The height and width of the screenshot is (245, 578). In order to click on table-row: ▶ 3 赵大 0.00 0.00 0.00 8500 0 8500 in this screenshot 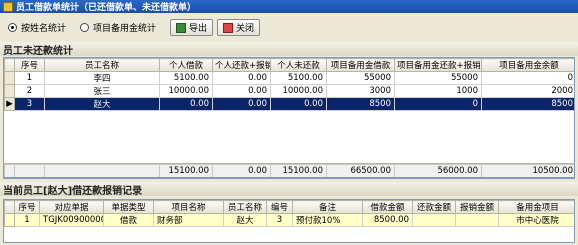, I will do `click(289, 104)`.